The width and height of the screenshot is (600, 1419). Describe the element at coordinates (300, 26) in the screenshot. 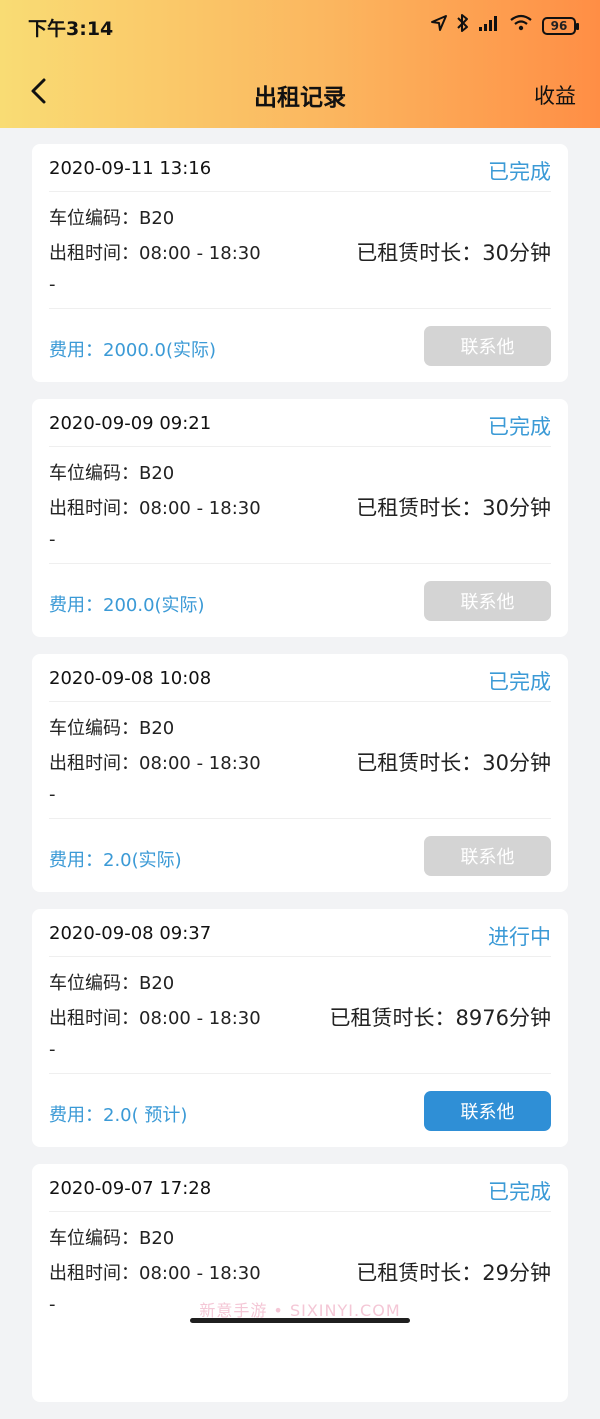

I see `status-bar: 下午3:14 96` at that location.